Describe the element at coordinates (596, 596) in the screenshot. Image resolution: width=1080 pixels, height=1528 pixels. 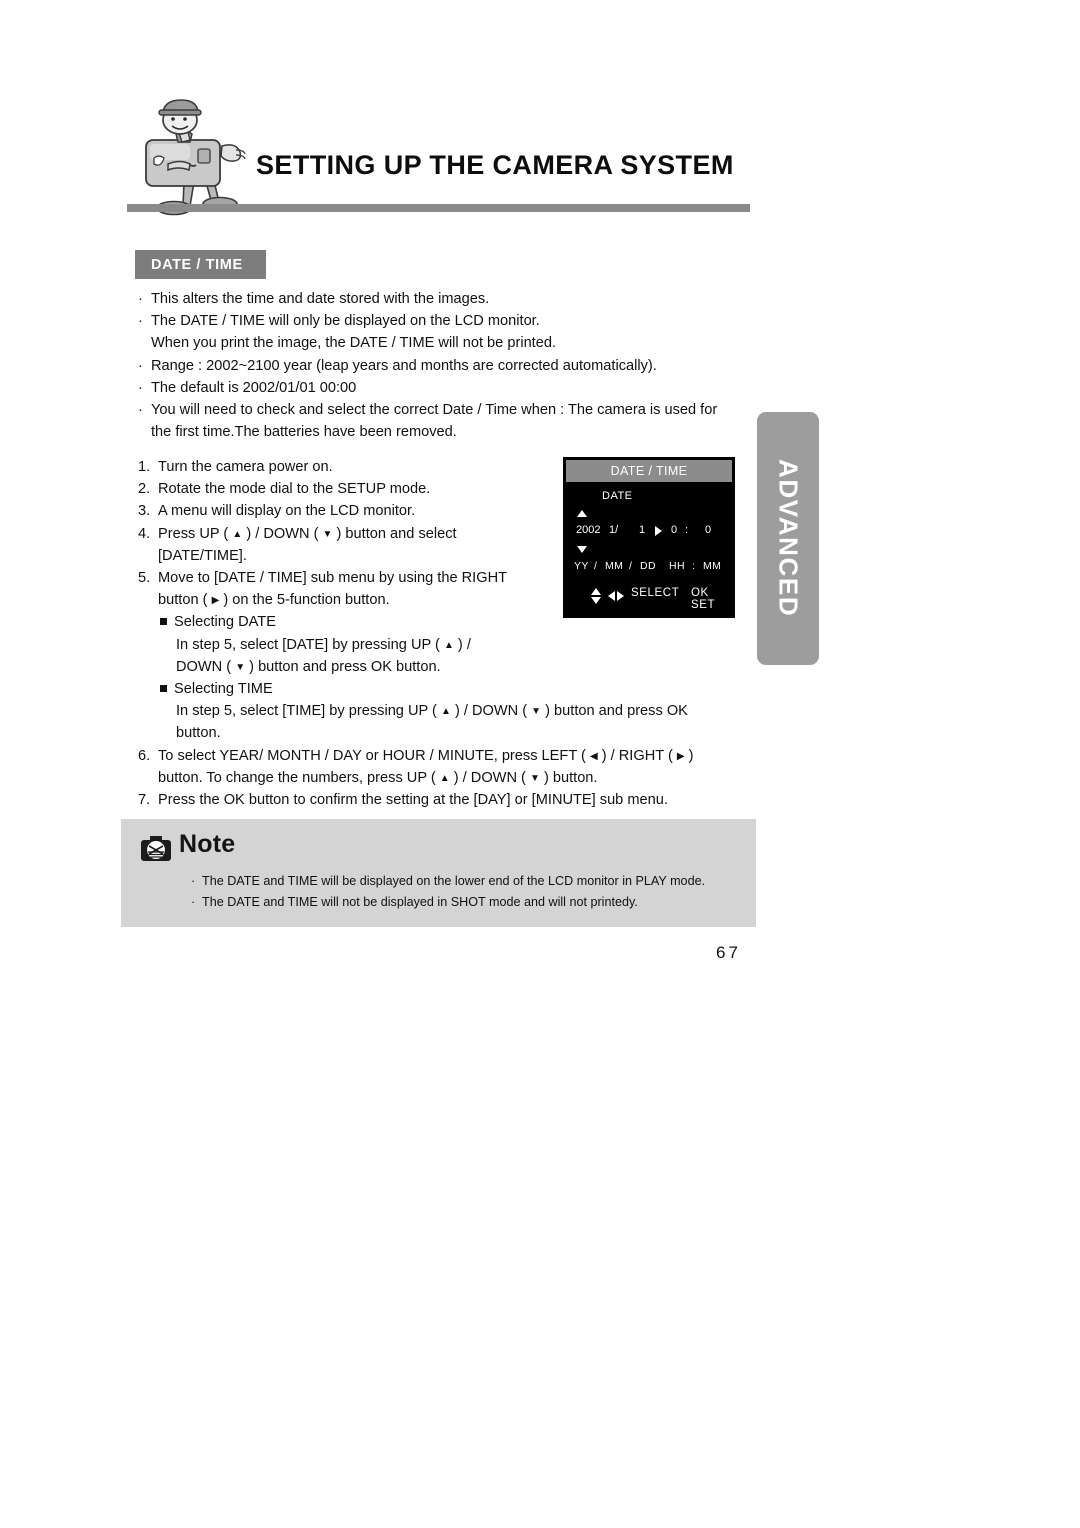
I see `updown-arrows-icon` at that location.